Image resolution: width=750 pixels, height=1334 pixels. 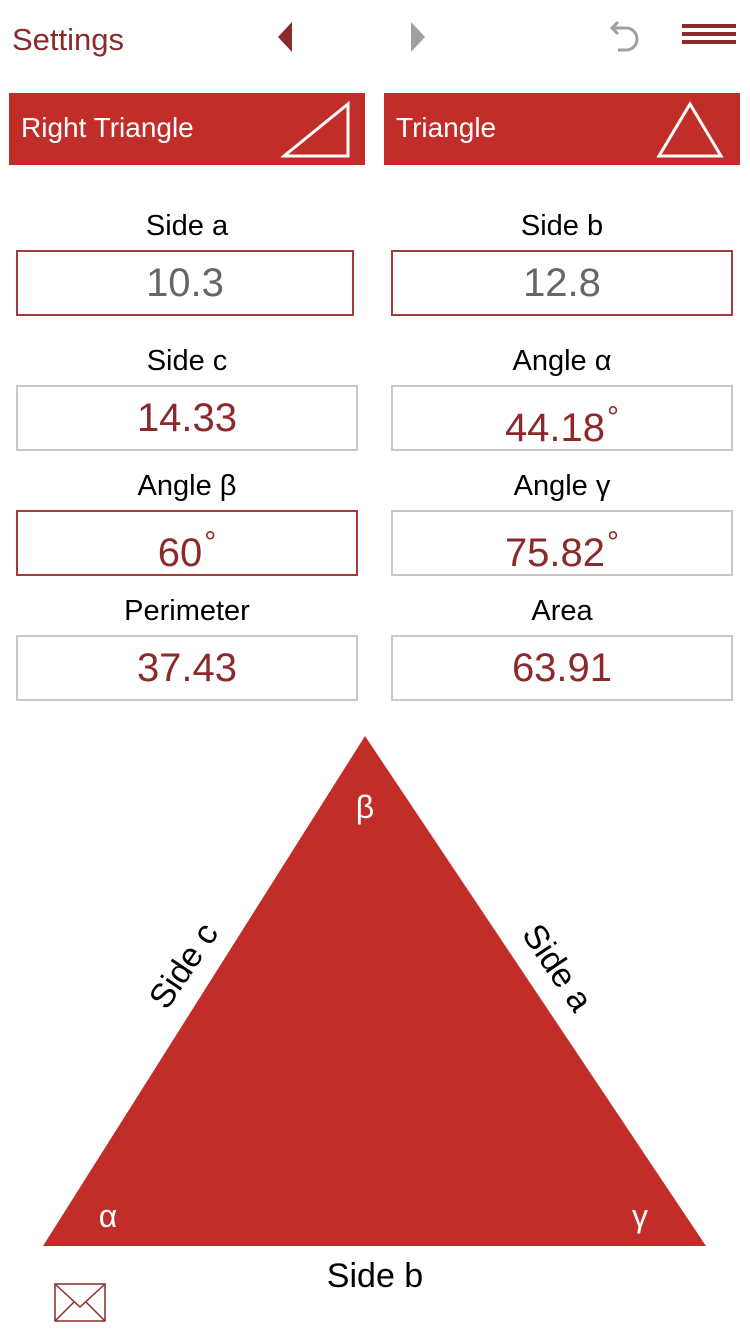 I want to click on next-button, so click(x=417, y=37).